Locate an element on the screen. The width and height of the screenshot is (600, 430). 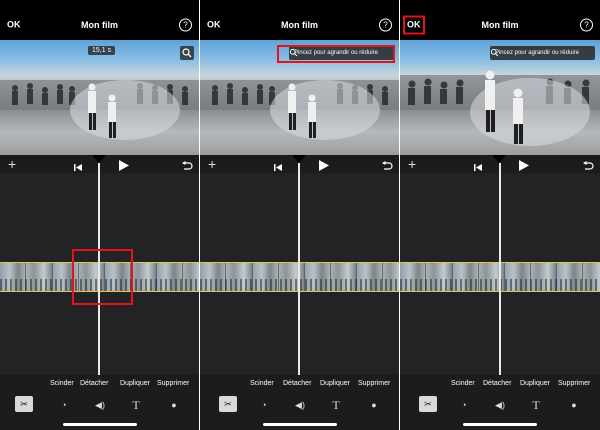
crowd-scene is located at coordinates (99, 110).